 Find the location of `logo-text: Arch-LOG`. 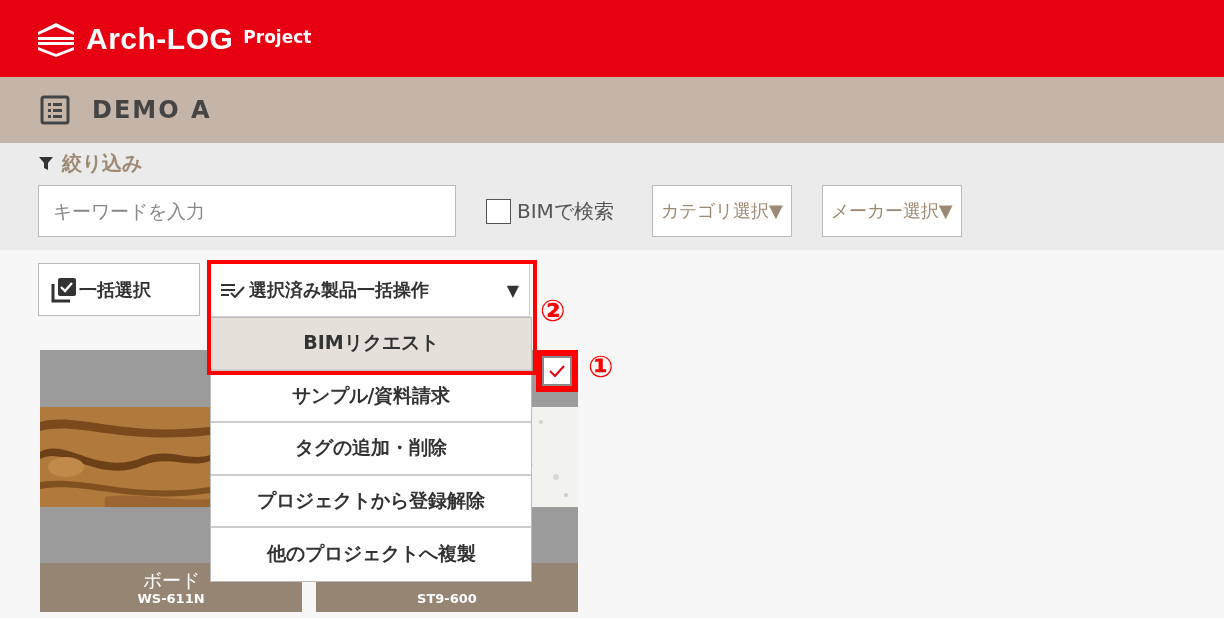

logo-text: Arch-LOG is located at coordinates (160, 38).